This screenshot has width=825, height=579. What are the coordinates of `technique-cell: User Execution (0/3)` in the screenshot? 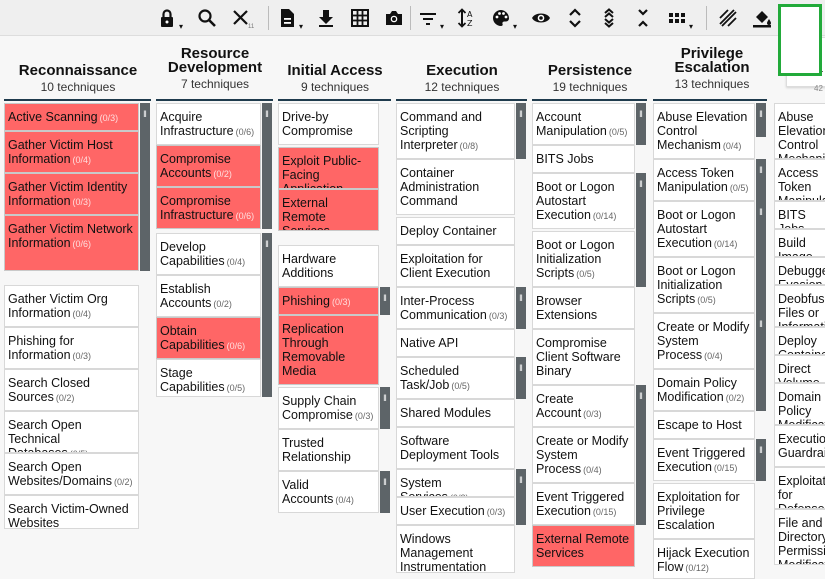 It's located at (455, 511).